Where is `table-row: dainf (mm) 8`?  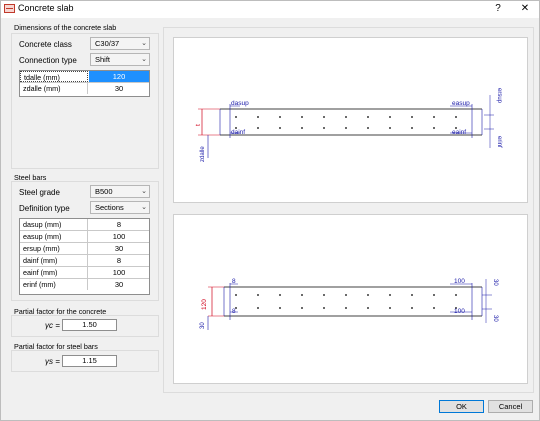
table-row: dainf (mm) 8 is located at coordinates (84, 261).